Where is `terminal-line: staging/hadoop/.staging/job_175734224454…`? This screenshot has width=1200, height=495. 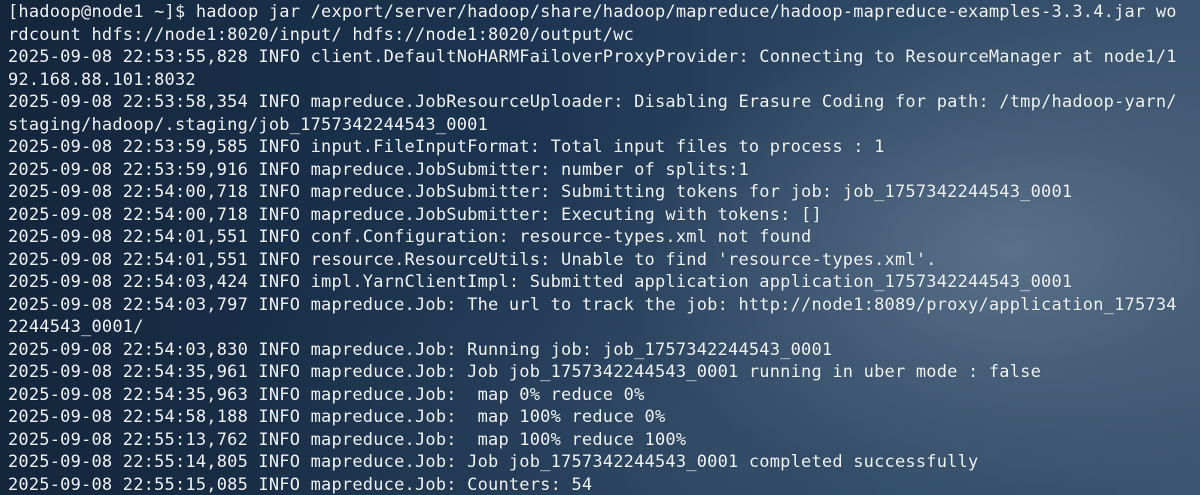 terminal-line: staging/hadoop/.staging/job_175734224454… is located at coordinates (248, 124).